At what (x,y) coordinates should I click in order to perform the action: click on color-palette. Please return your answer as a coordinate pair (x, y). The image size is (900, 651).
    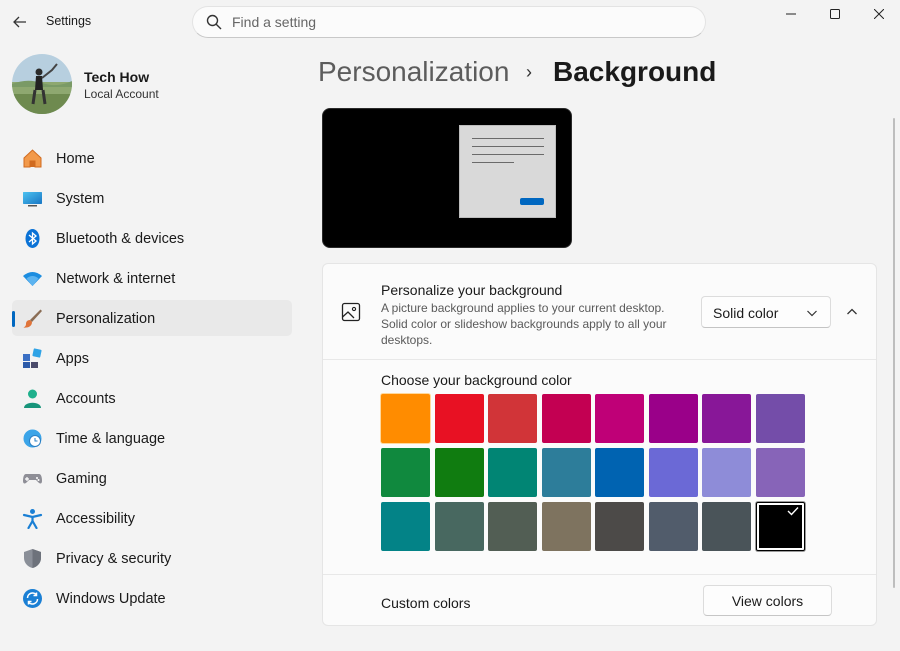
    Looking at the image, I should click on (596, 472).